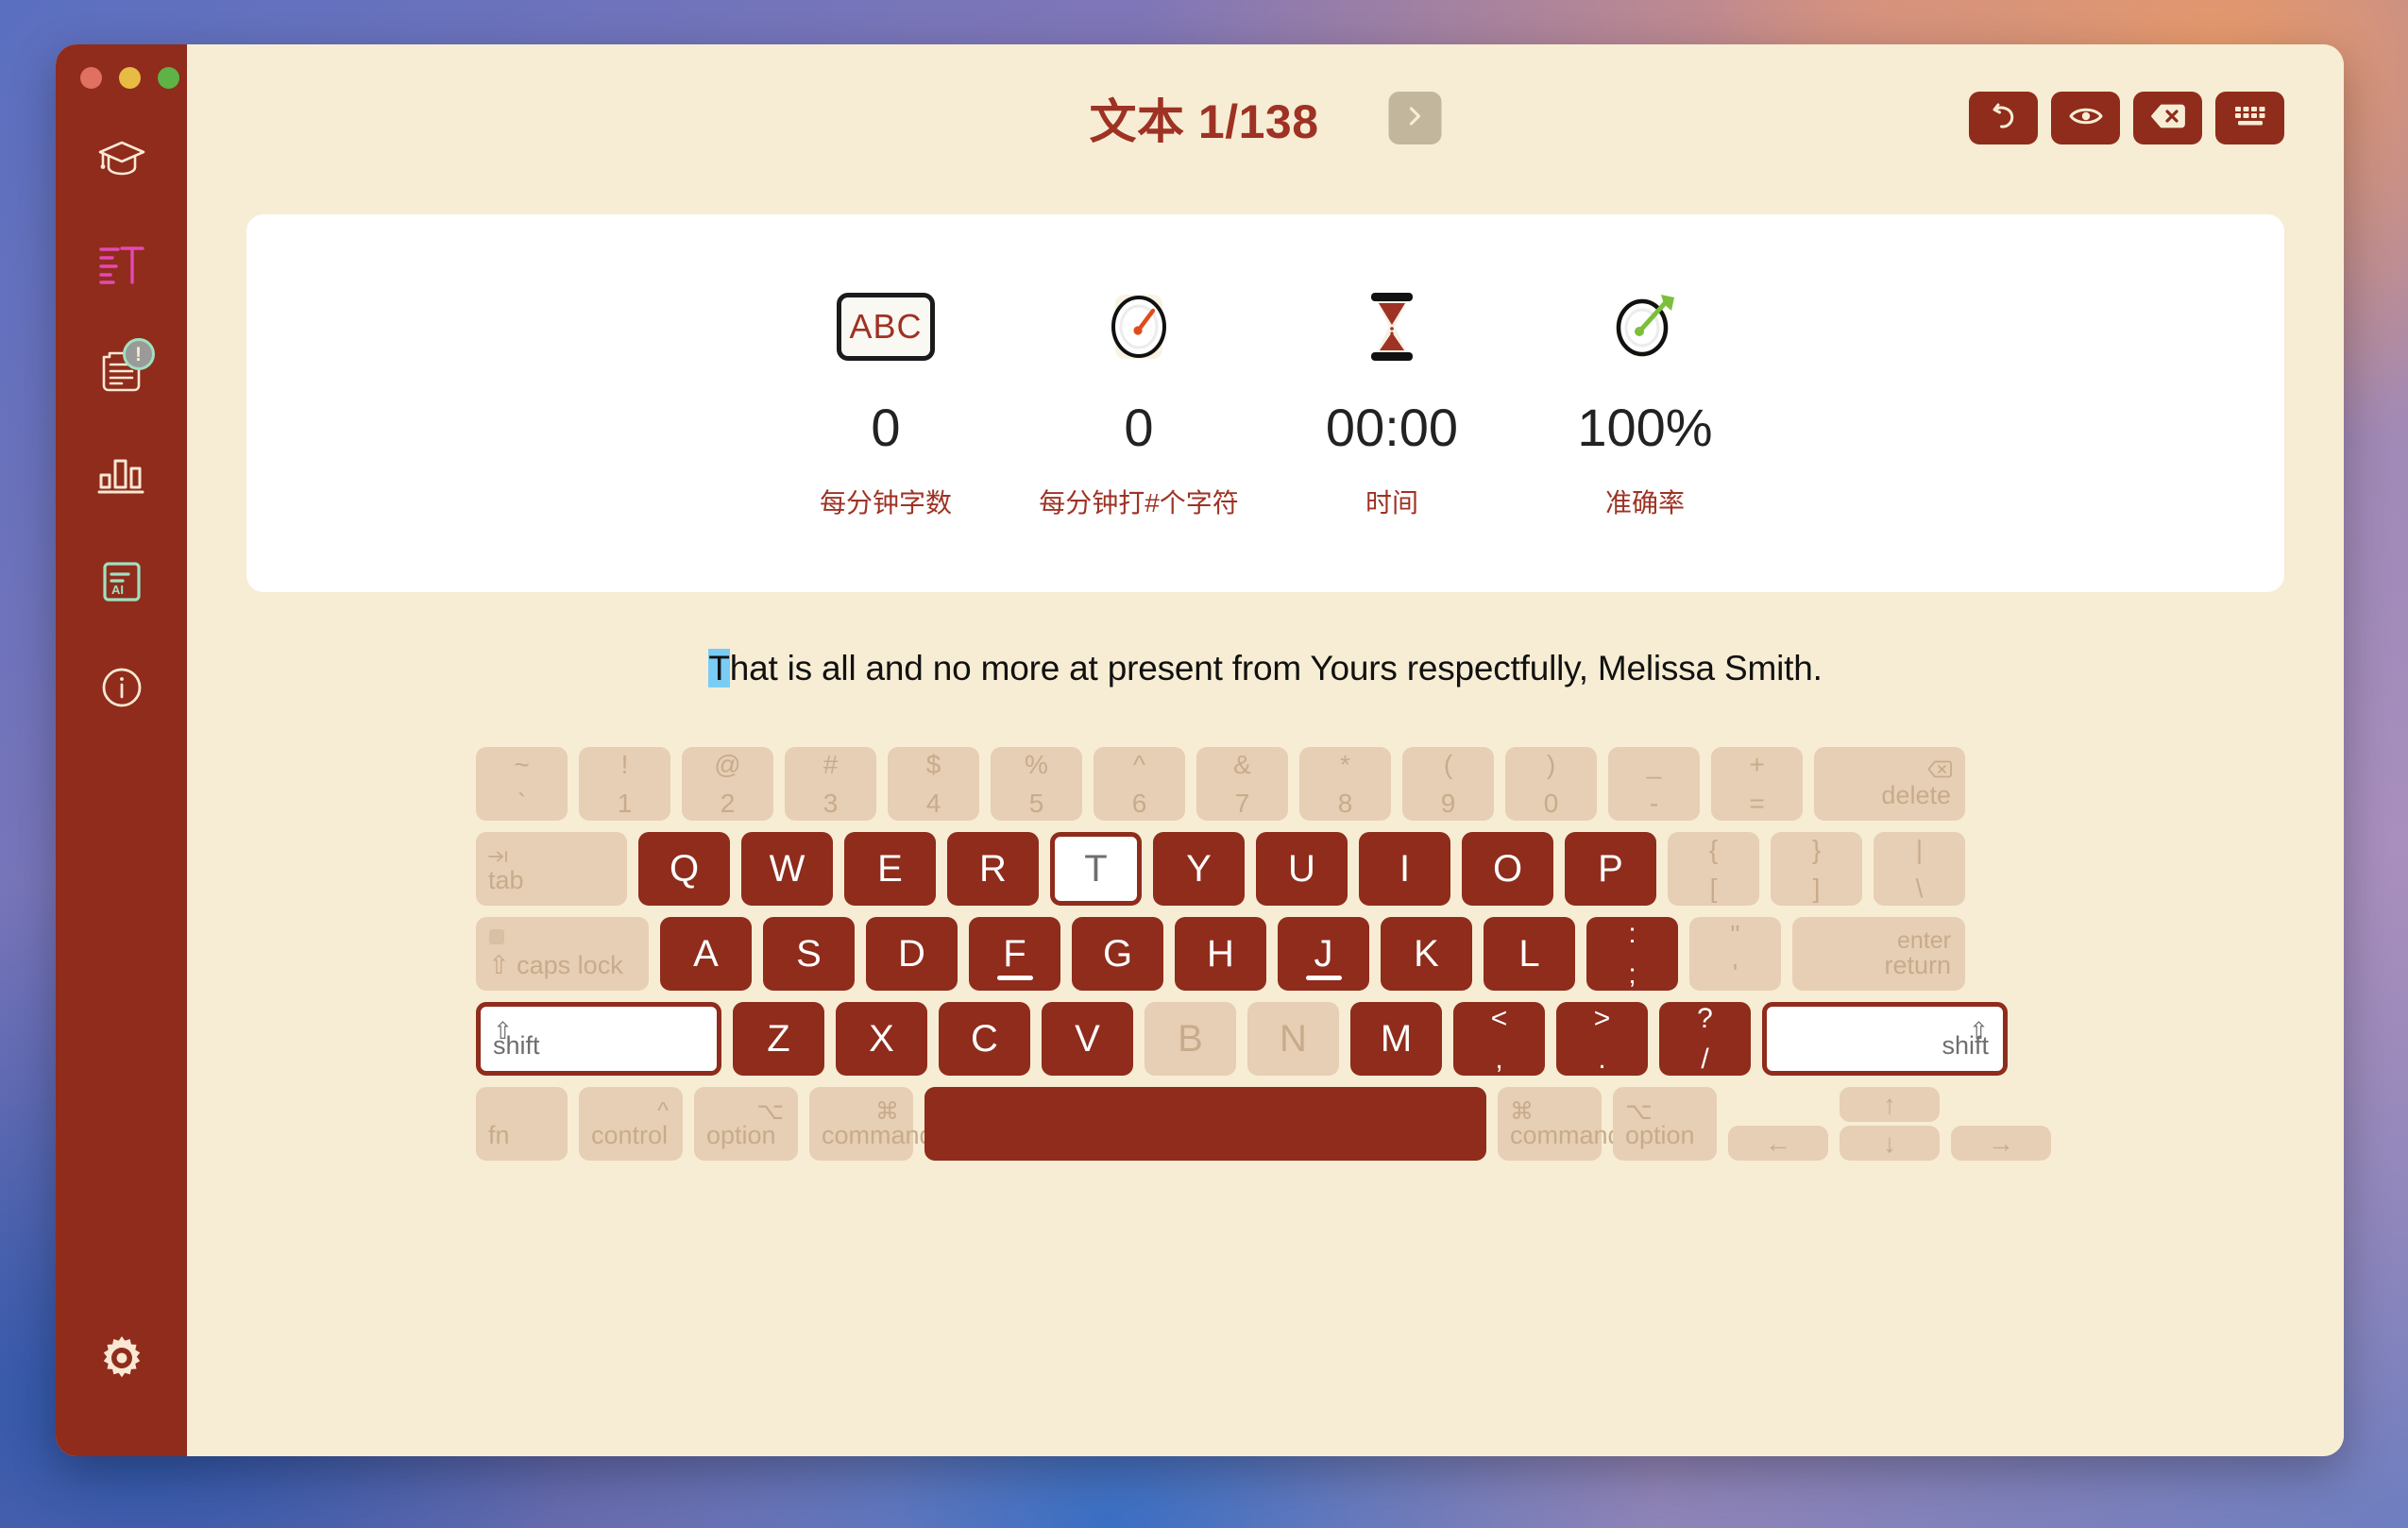 The width and height of the screenshot is (2408, 1528). Describe the element at coordinates (2085, 117) in the screenshot. I see `preview-button` at that location.